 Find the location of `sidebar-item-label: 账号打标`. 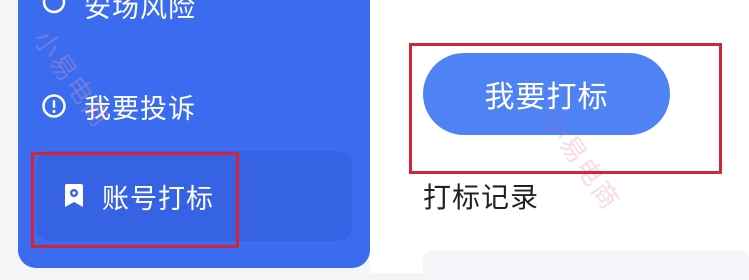

sidebar-item-label: 账号打标 is located at coordinates (158, 199).